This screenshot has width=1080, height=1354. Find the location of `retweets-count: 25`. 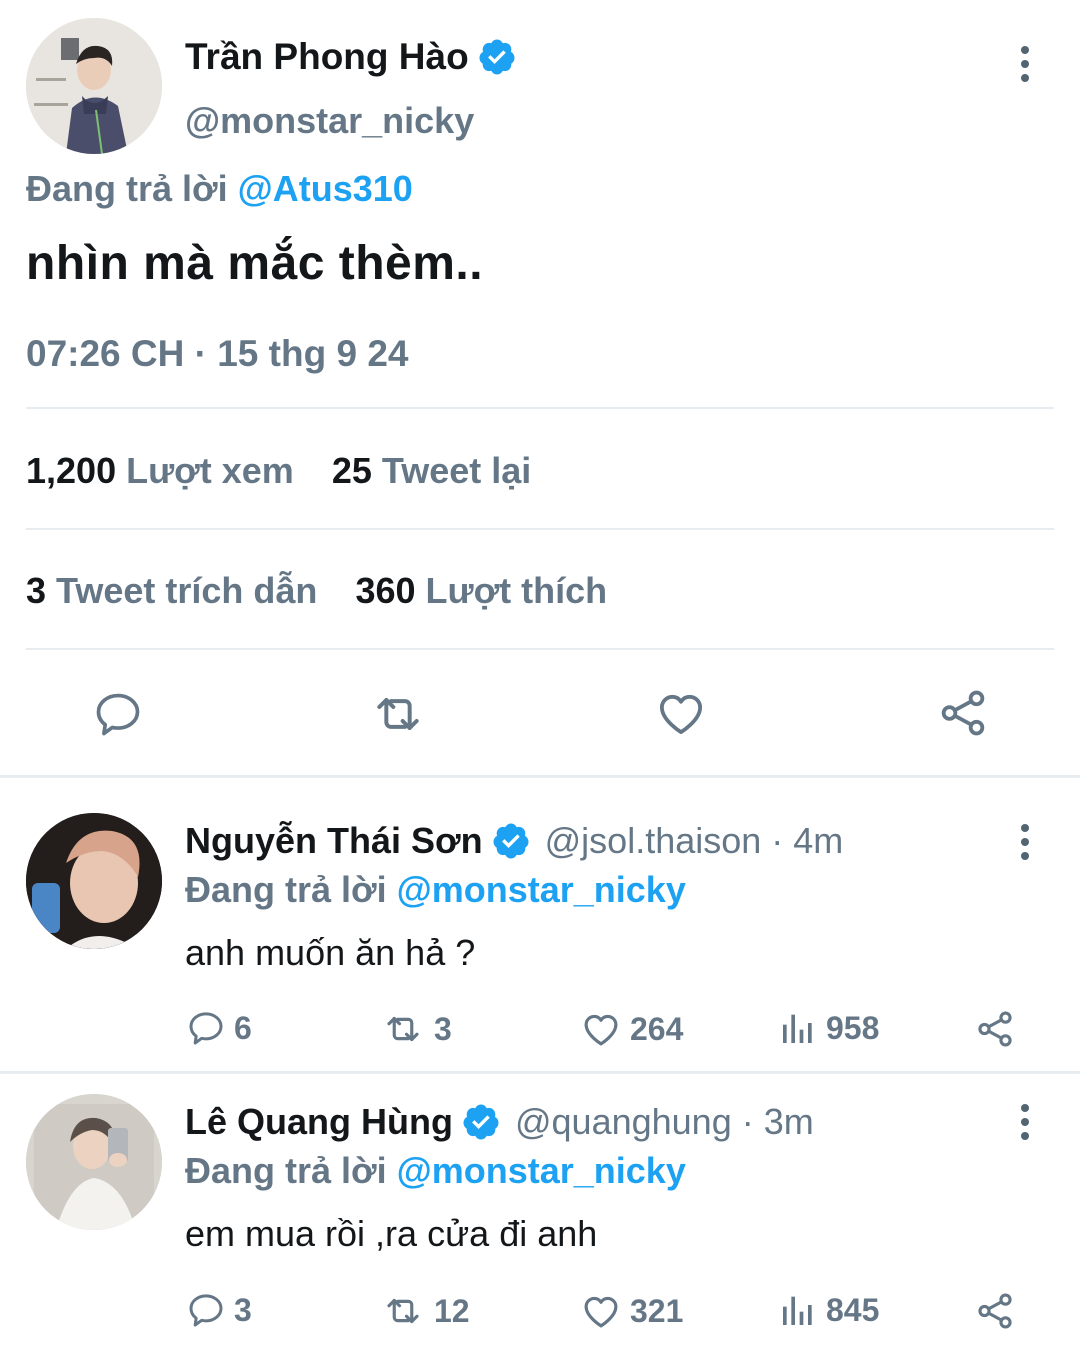

retweets-count: 25 is located at coordinates (351, 470).